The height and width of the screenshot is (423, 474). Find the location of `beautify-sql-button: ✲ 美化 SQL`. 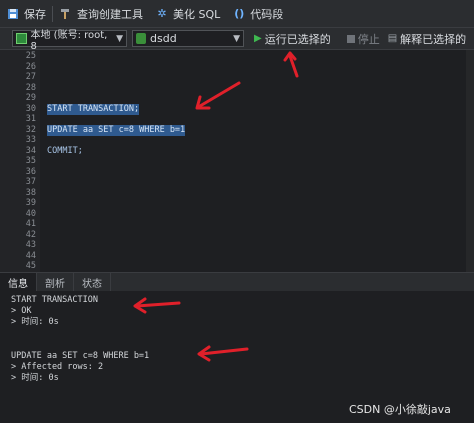

beautify-sql-button: ✲ 美化 SQL is located at coordinates (187, 13).